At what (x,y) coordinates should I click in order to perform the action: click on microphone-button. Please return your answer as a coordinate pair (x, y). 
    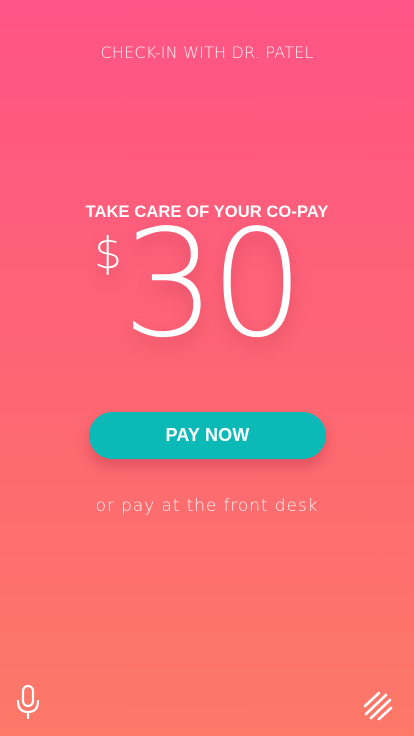
    Looking at the image, I should click on (28, 703).